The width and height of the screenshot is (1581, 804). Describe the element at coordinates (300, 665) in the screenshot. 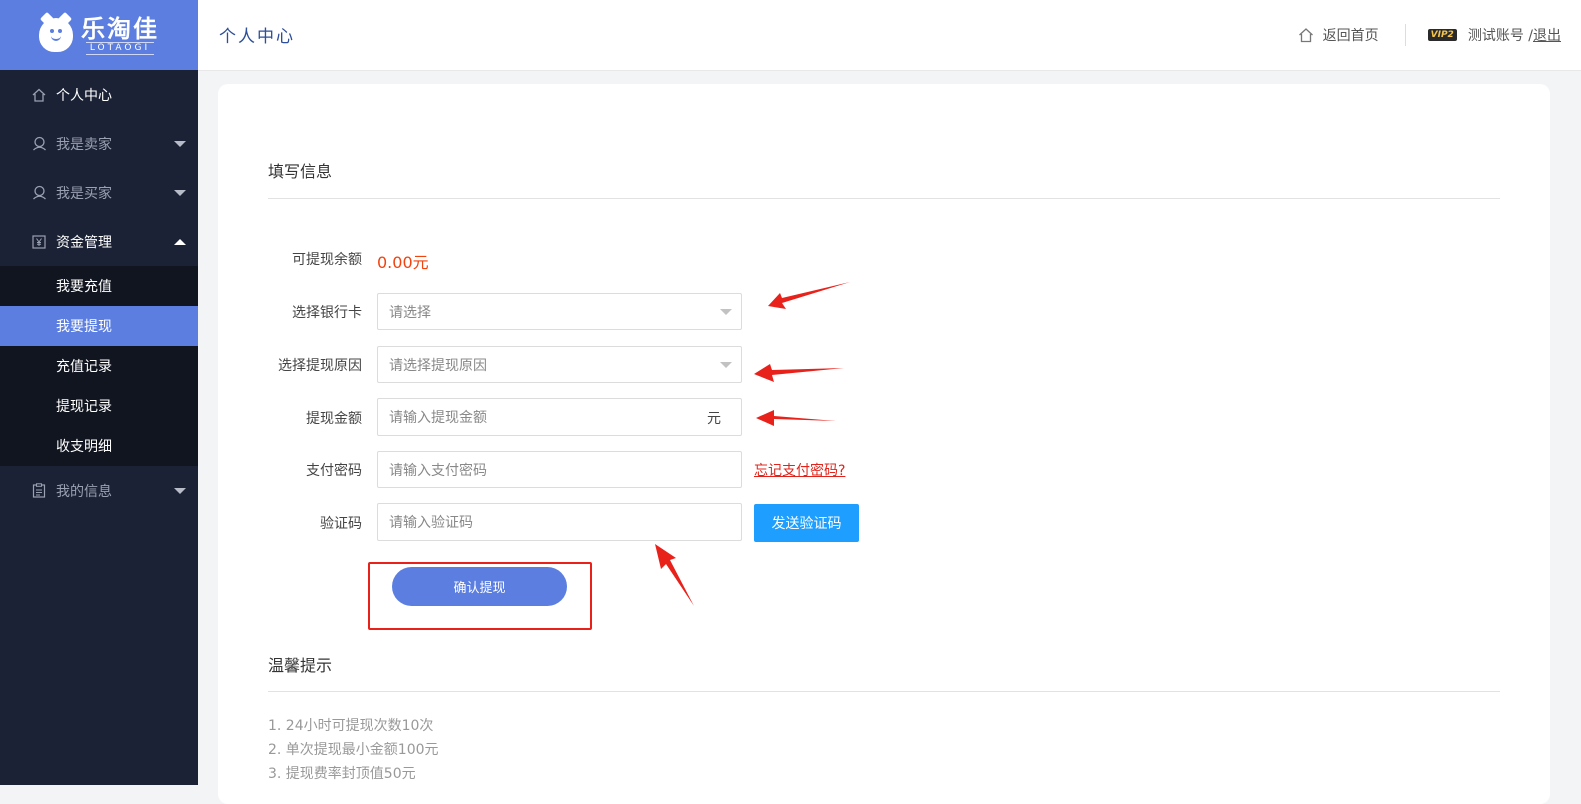

I see `tips-section-title: 温馨提示` at that location.